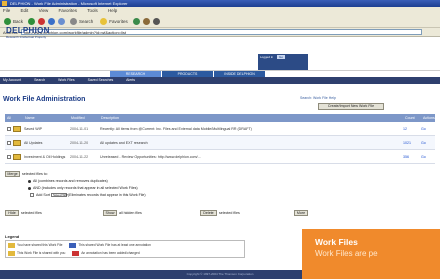  I want to click on login-box: Logged in Go, so click(283, 62).